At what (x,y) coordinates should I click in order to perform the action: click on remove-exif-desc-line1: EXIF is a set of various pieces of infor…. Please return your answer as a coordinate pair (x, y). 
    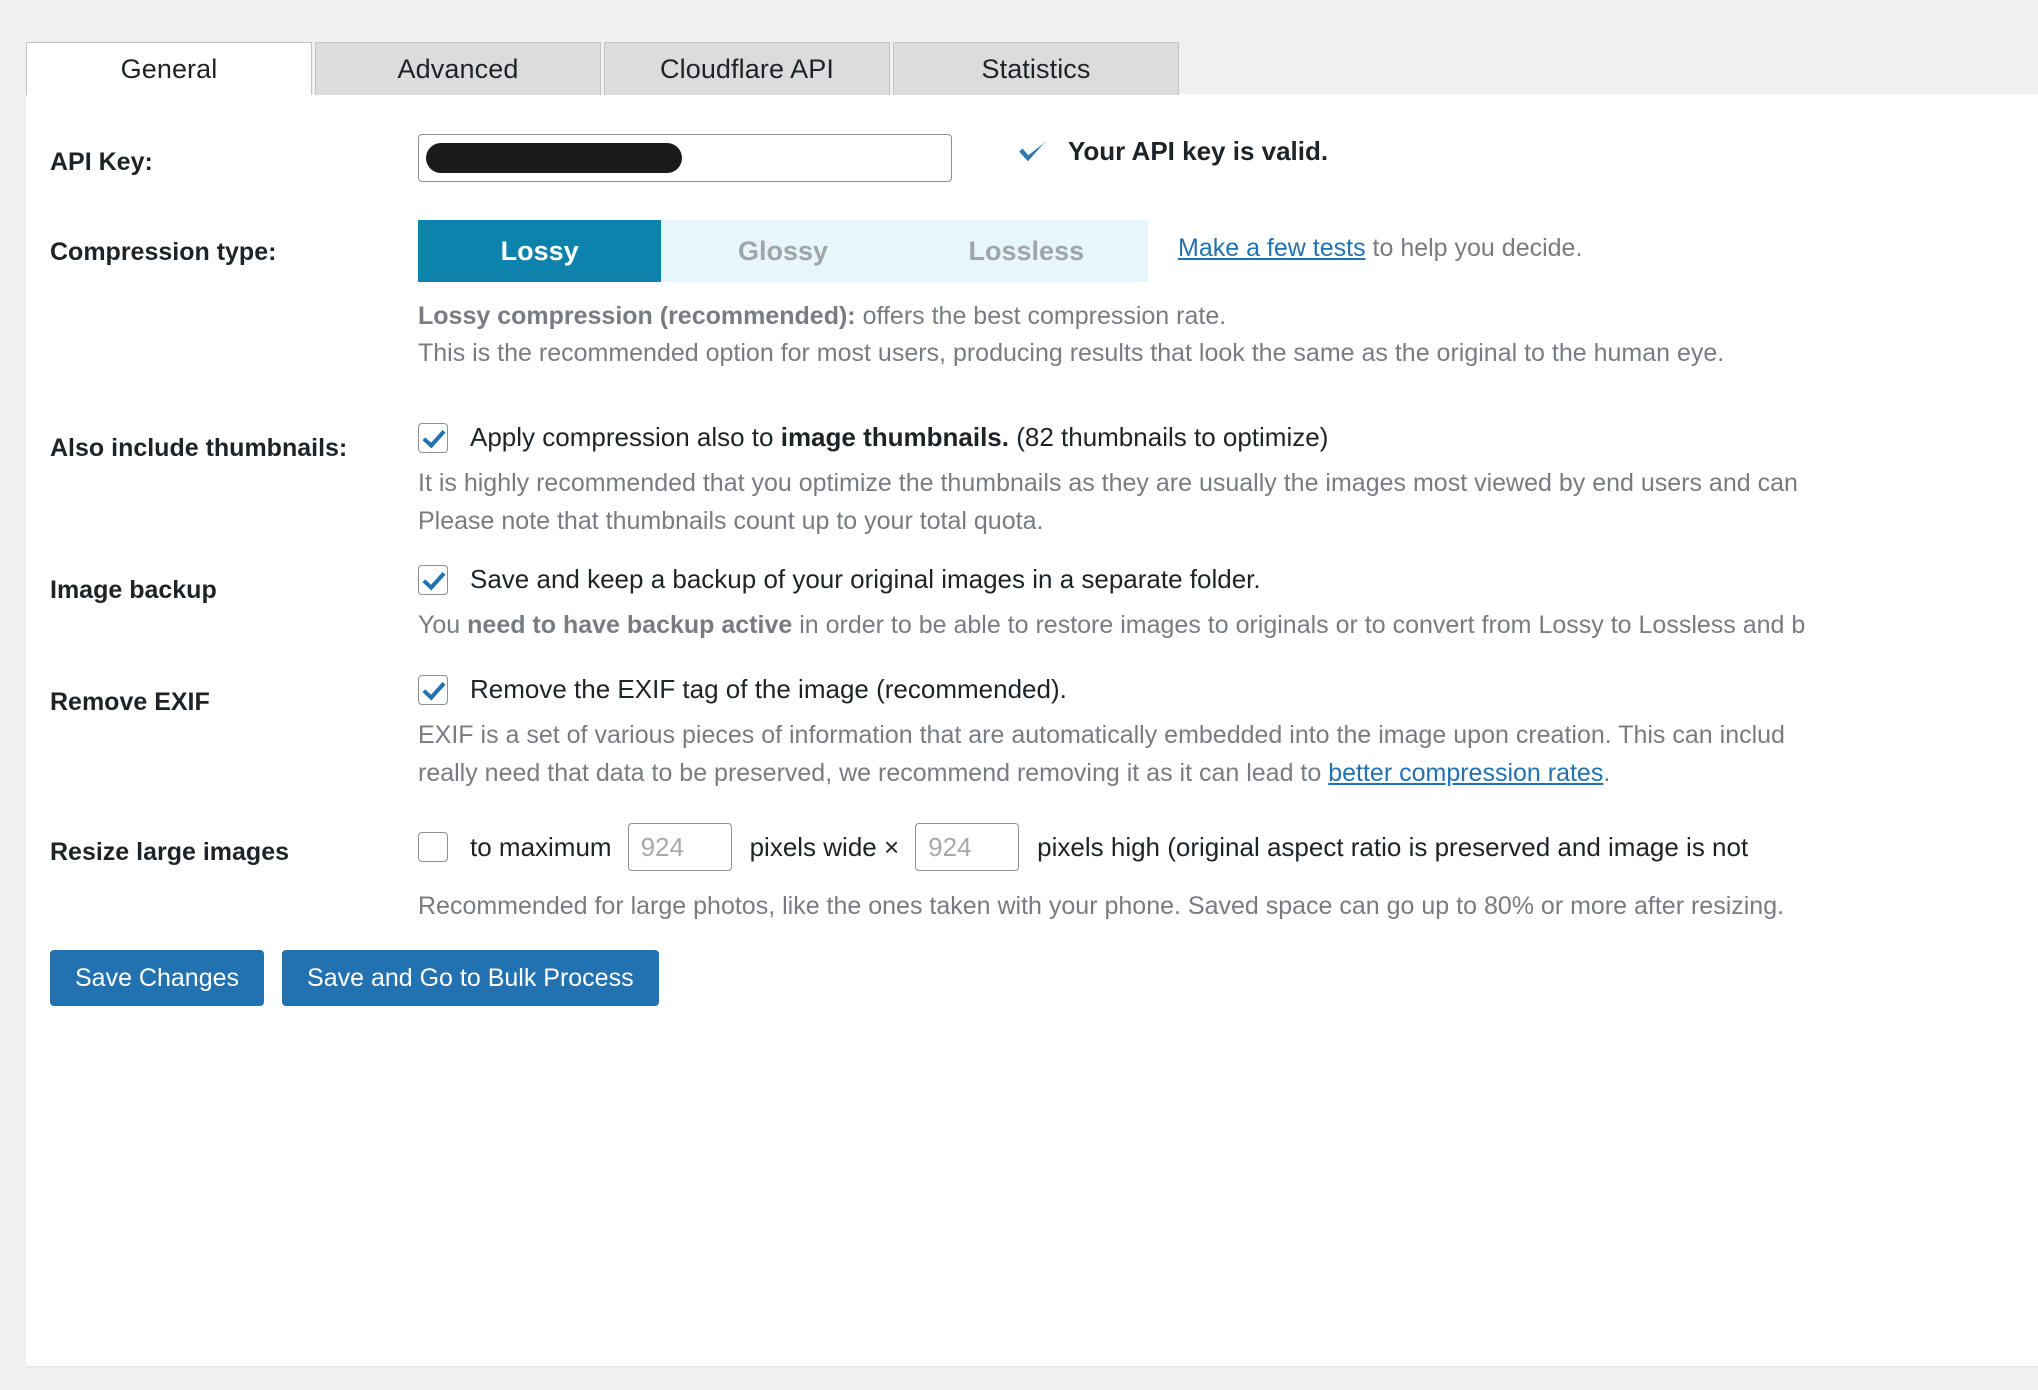
    Looking at the image, I should click on (1101, 735).